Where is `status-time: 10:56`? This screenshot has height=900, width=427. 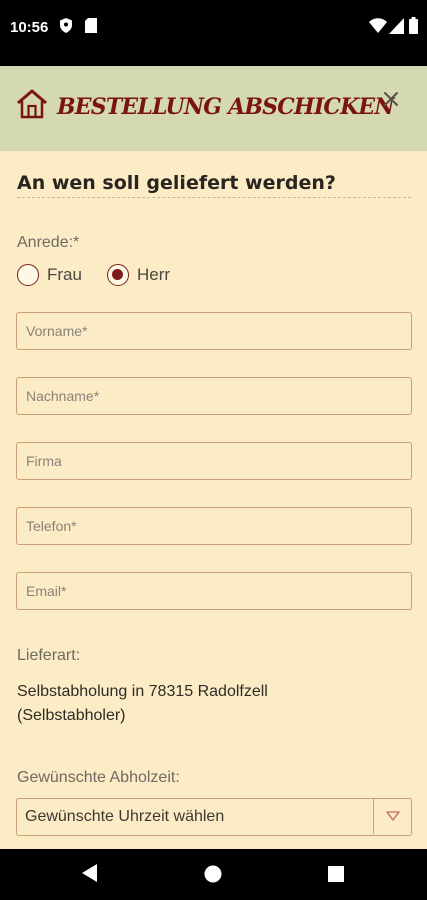
status-time: 10:56 is located at coordinates (29, 27).